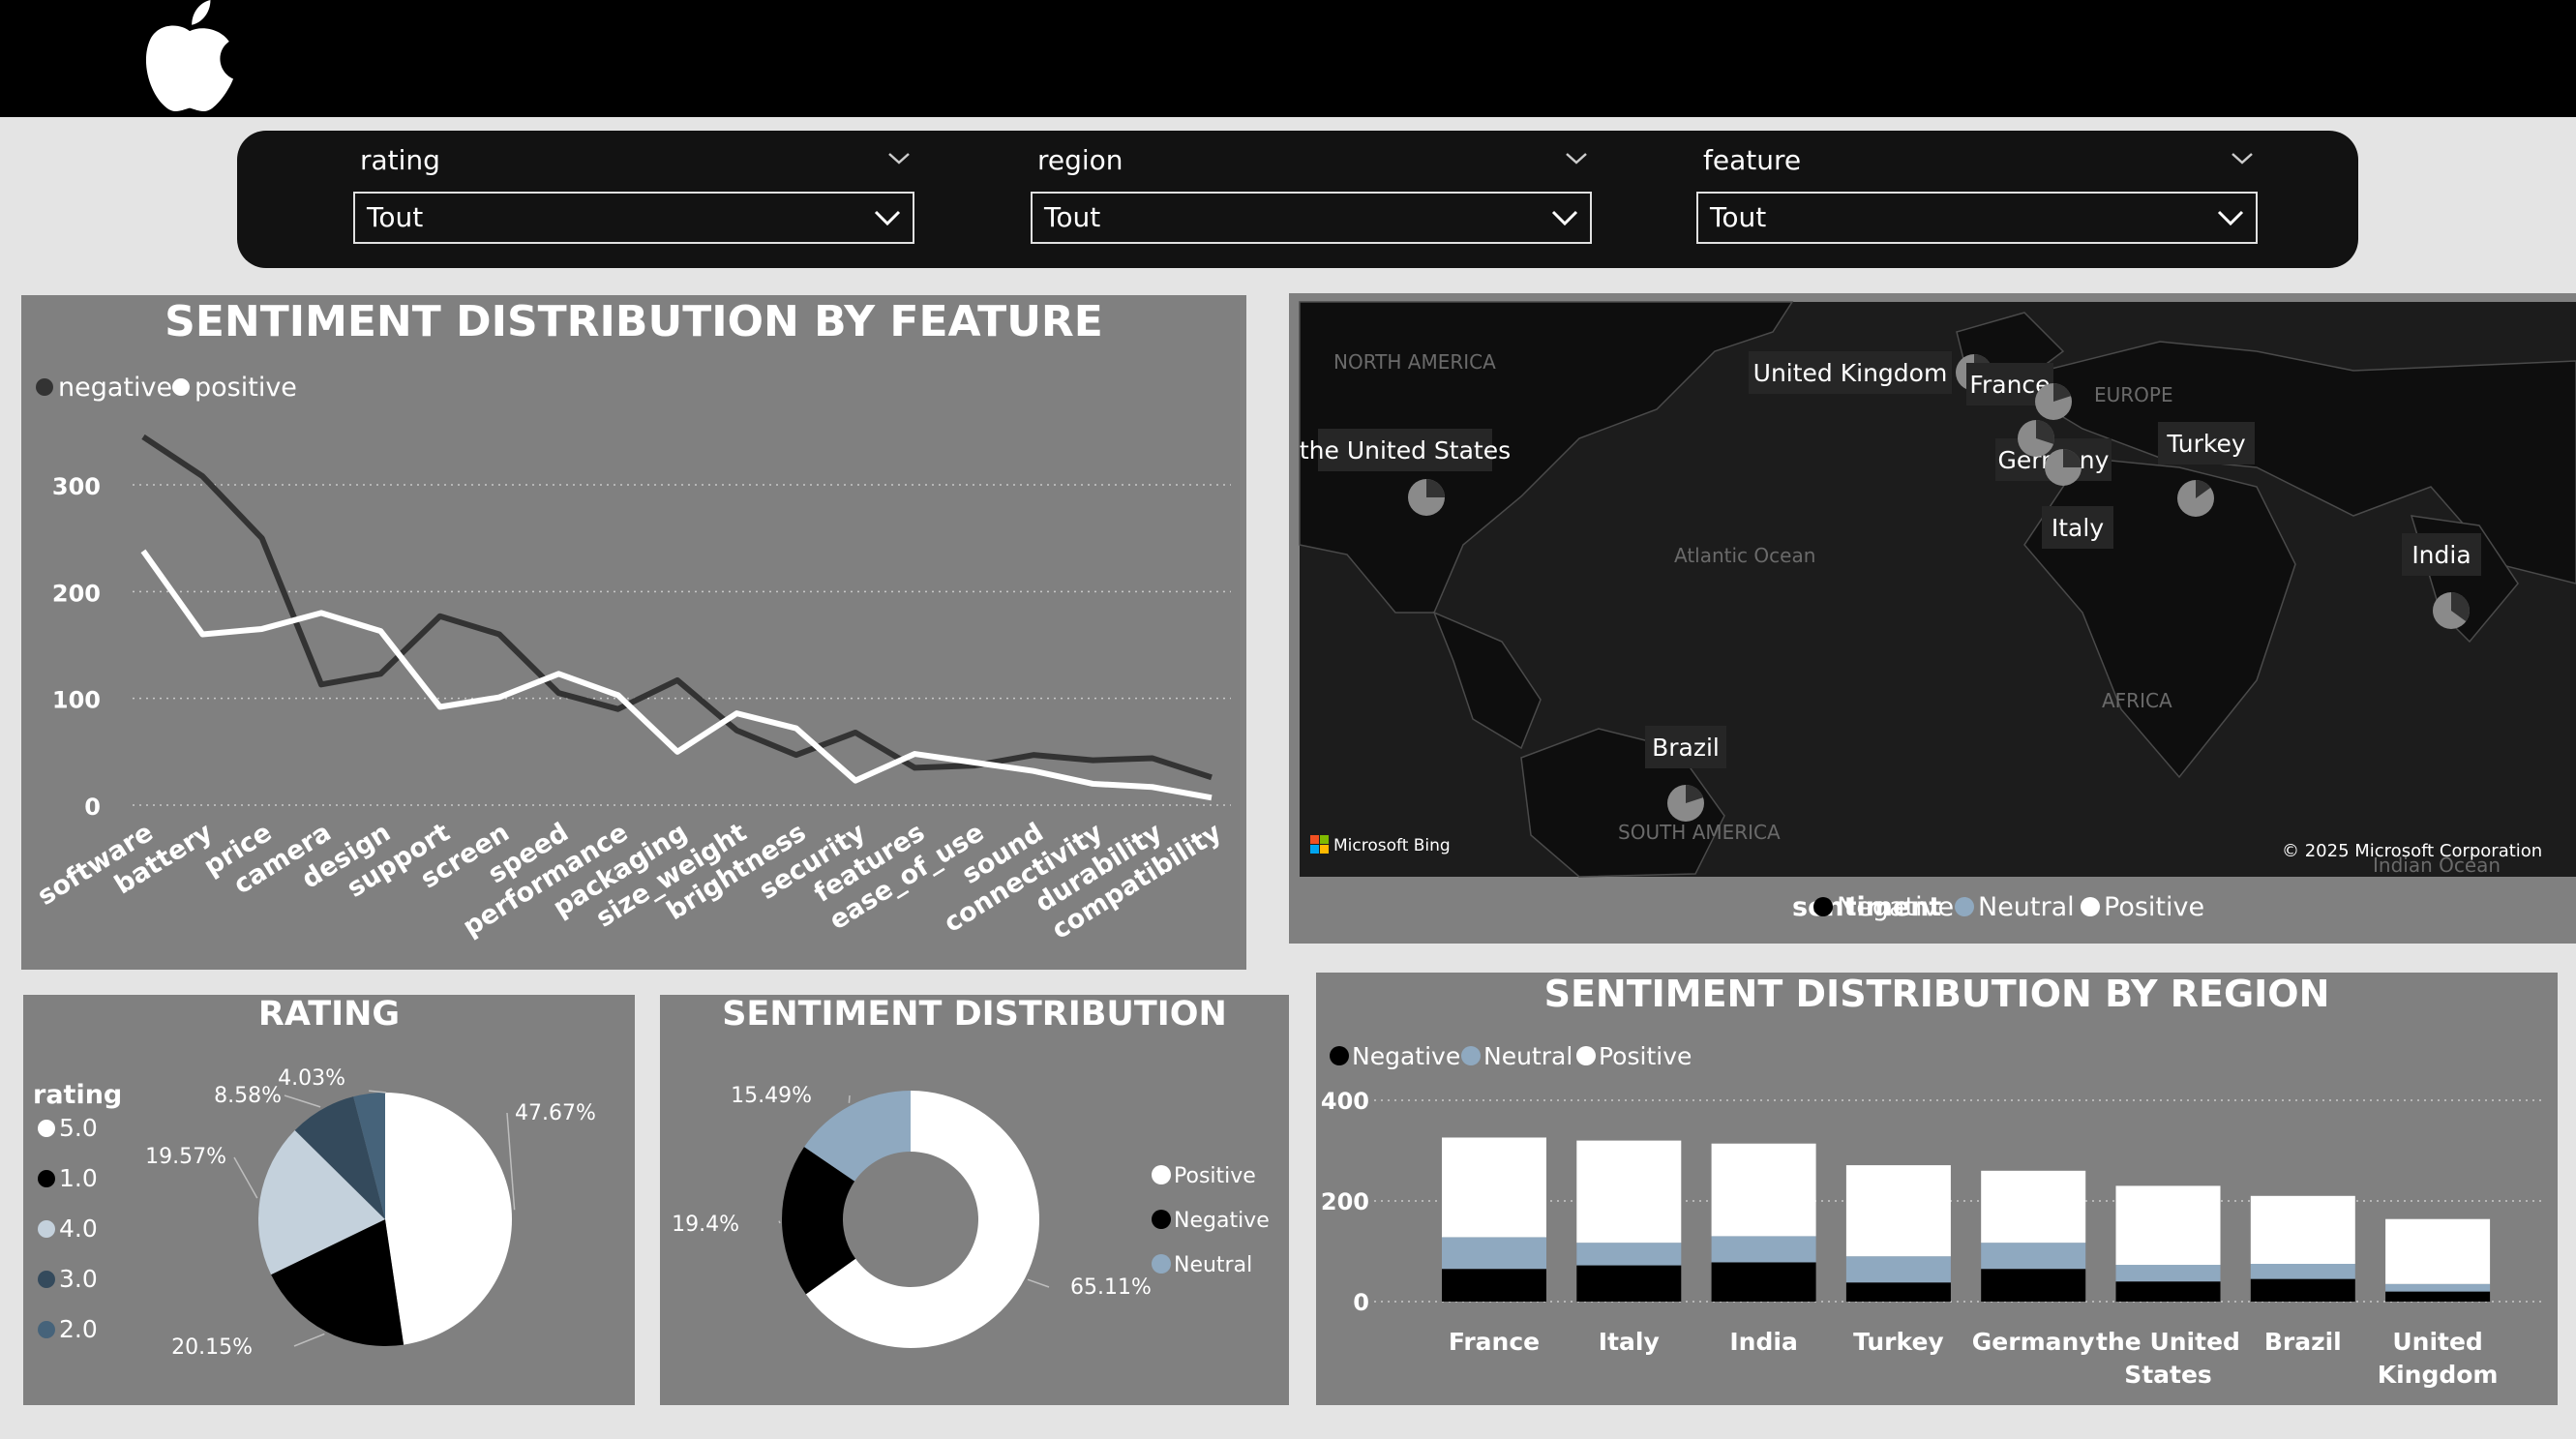  Describe the element at coordinates (1392, 845) in the screenshot. I see `bing-label: Microsoft Bing` at that location.